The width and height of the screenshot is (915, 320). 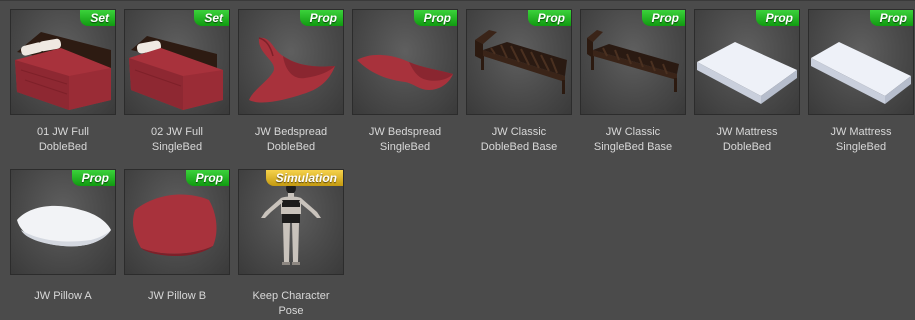 I want to click on item-label: JW Pillow A, so click(x=63, y=296).